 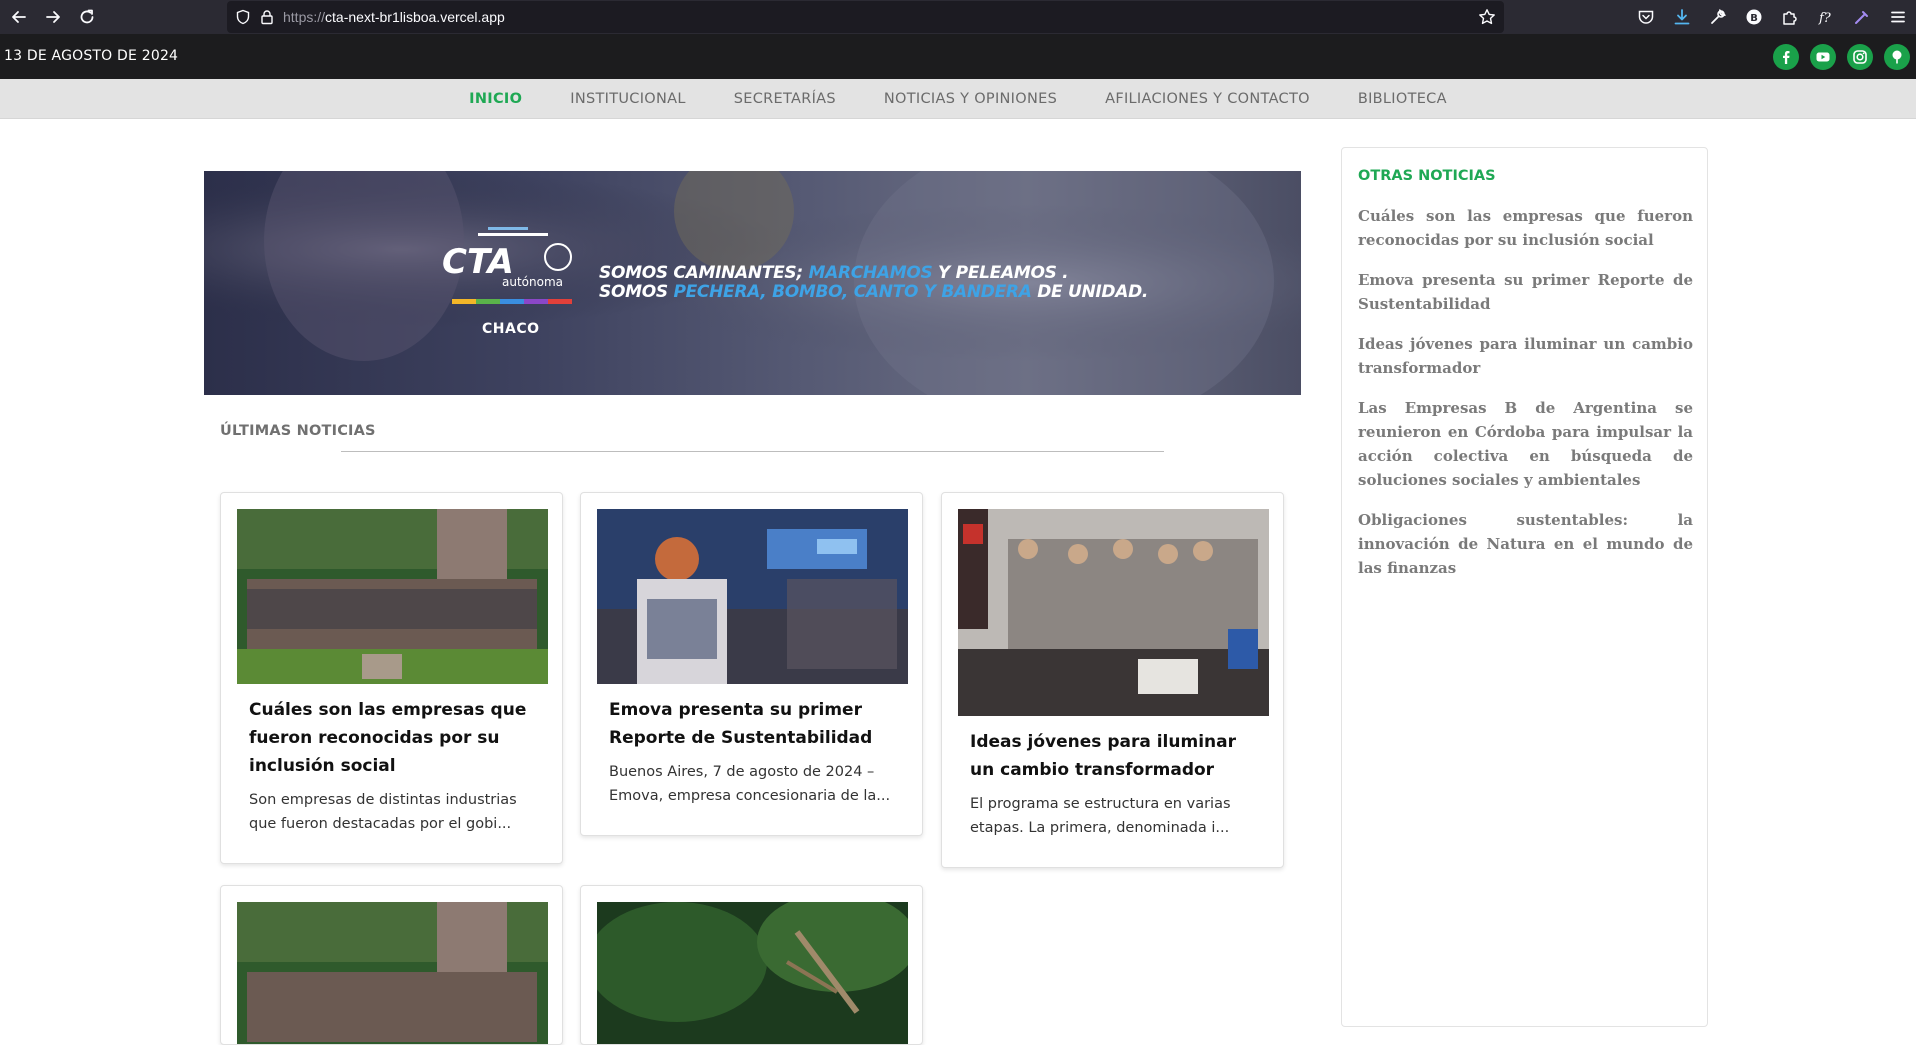 What do you see at coordinates (1427, 176) in the screenshot?
I see `other-news-title: OTRAS NOTICIAS` at bounding box center [1427, 176].